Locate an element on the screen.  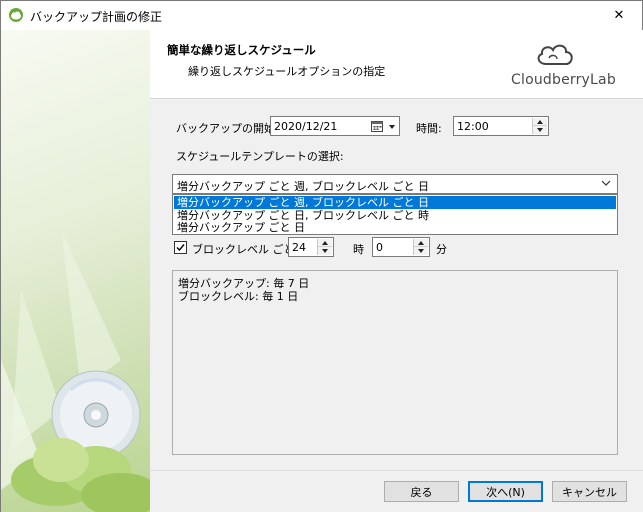
logo-text: CloudberryLab is located at coordinates (563, 80).